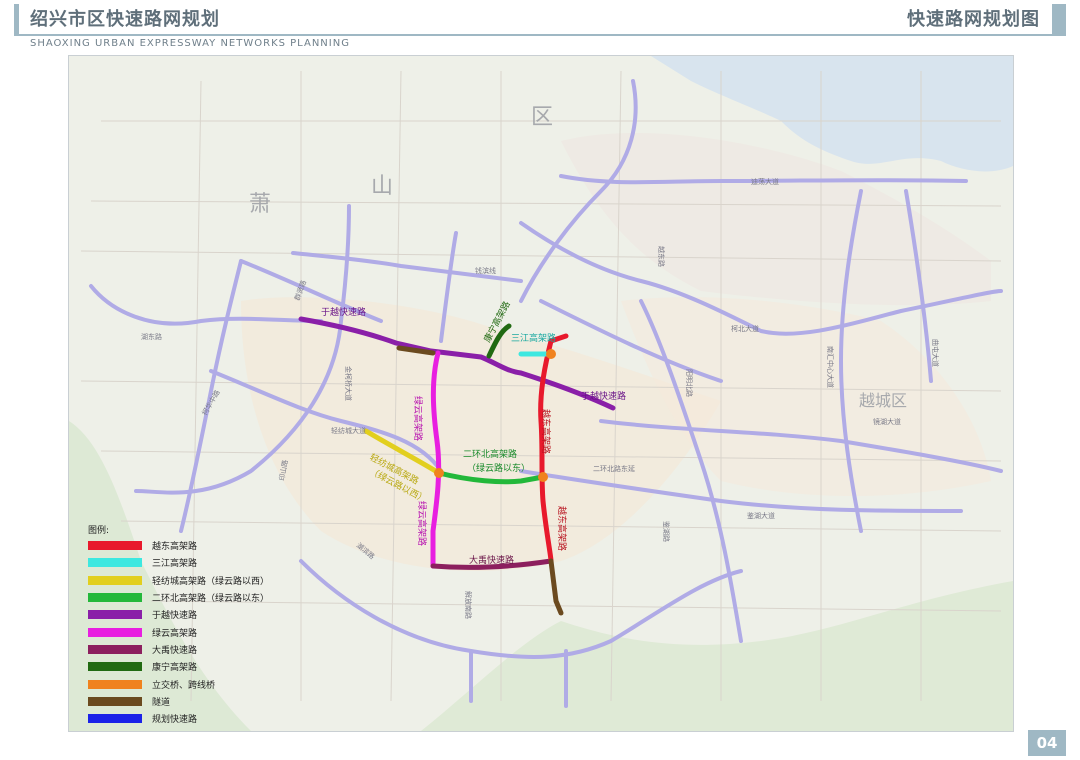 The width and height of the screenshot is (1080, 760). What do you see at coordinates (973, 19) in the screenshot?
I see `section-title: 快速路网规划图` at bounding box center [973, 19].